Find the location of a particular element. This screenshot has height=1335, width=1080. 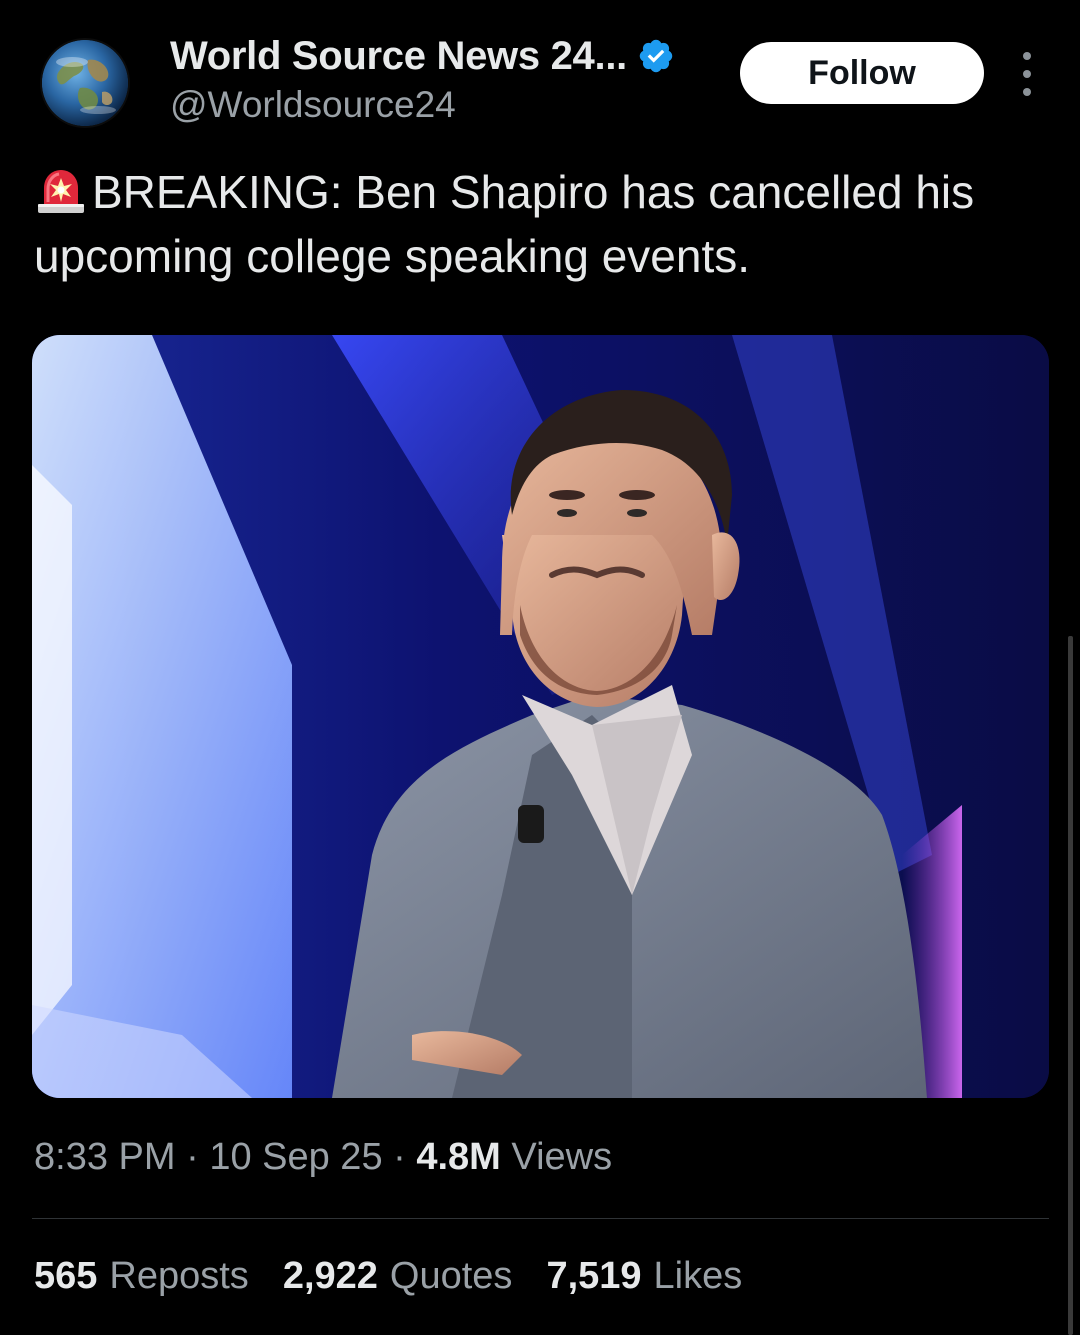

author-info: World Source News 24... @Worldsource24 is located at coordinates (422, 78).